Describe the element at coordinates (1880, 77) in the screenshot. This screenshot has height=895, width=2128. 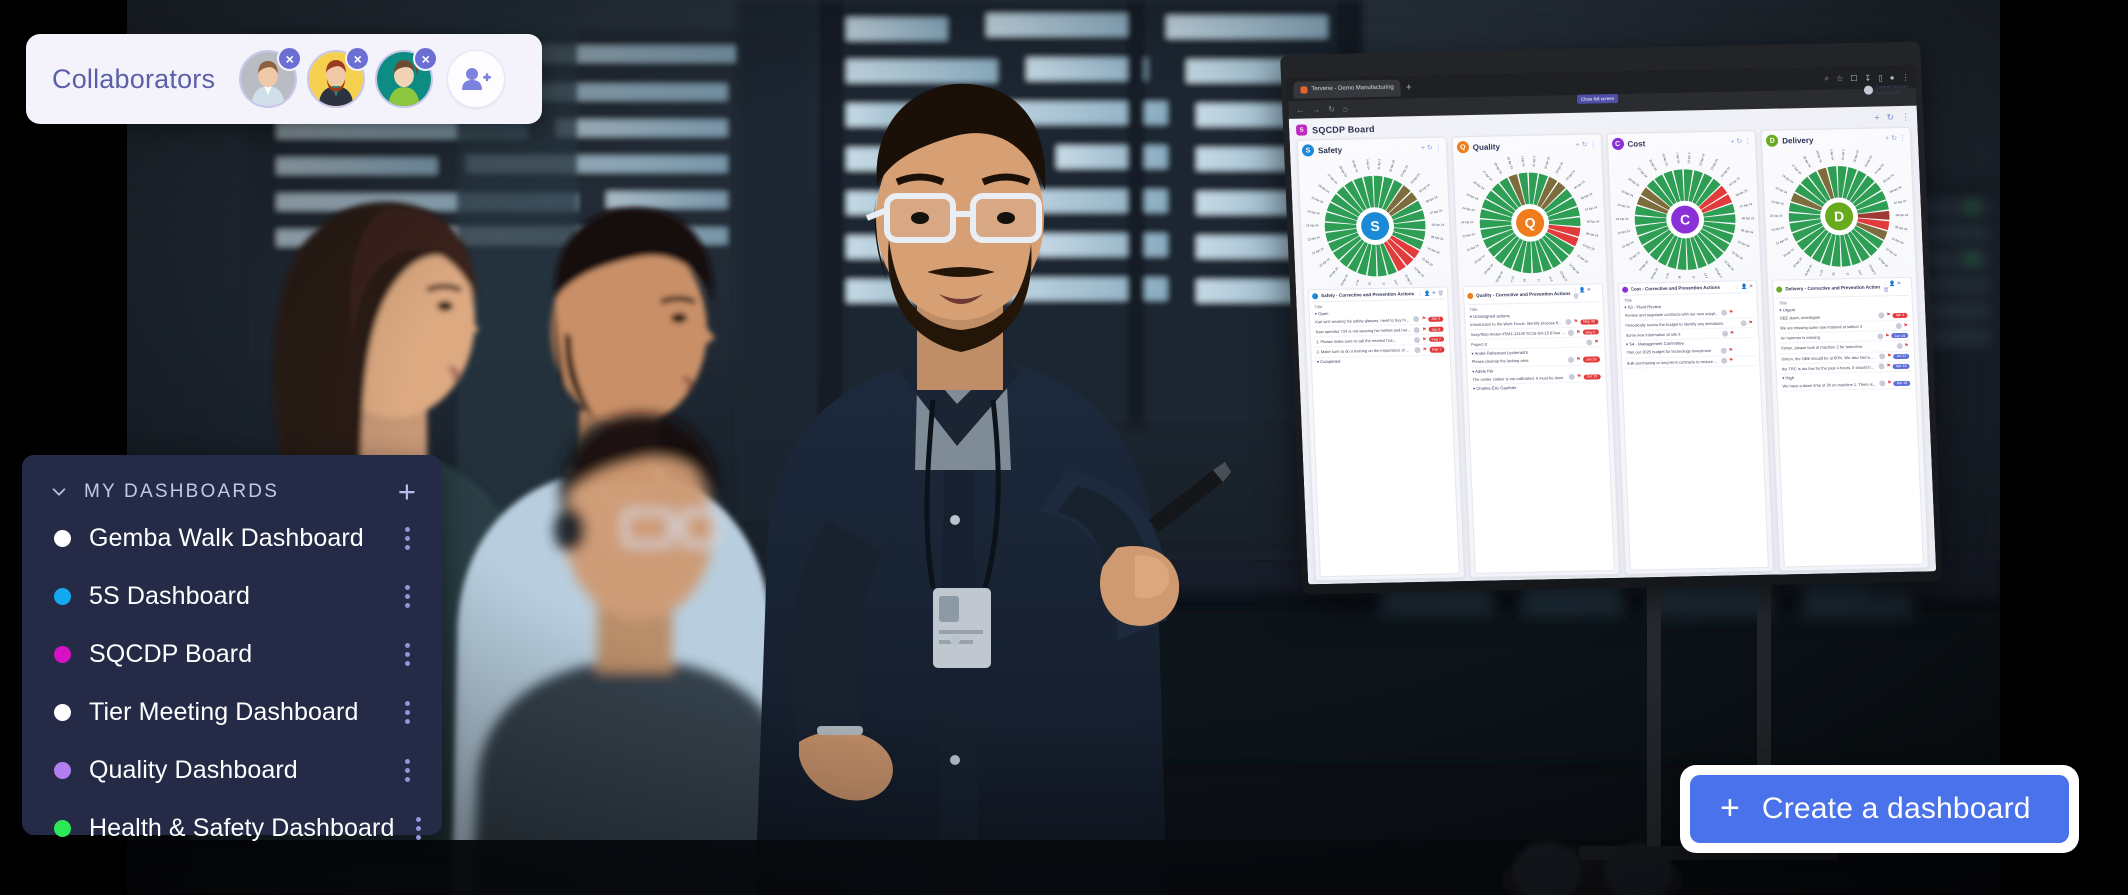
I see `sidepanel-icon: ▯` at that location.